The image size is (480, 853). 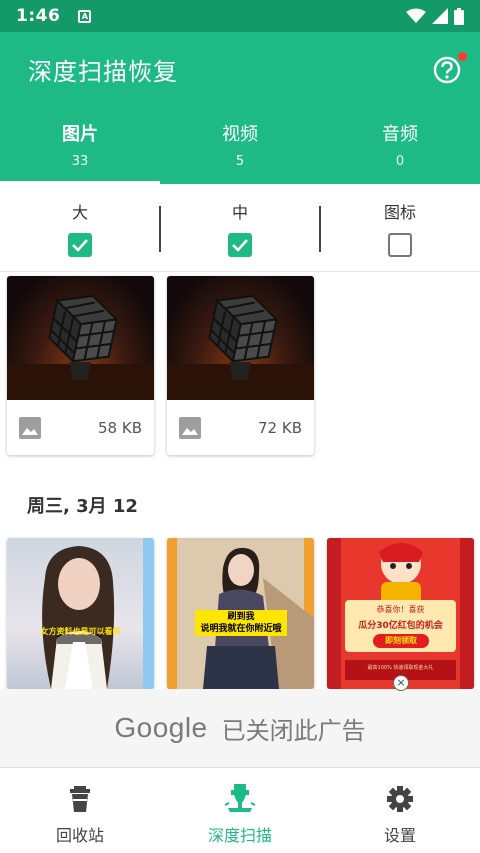 What do you see at coordinates (459, 16) in the screenshot?
I see `battery-icon` at bounding box center [459, 16].